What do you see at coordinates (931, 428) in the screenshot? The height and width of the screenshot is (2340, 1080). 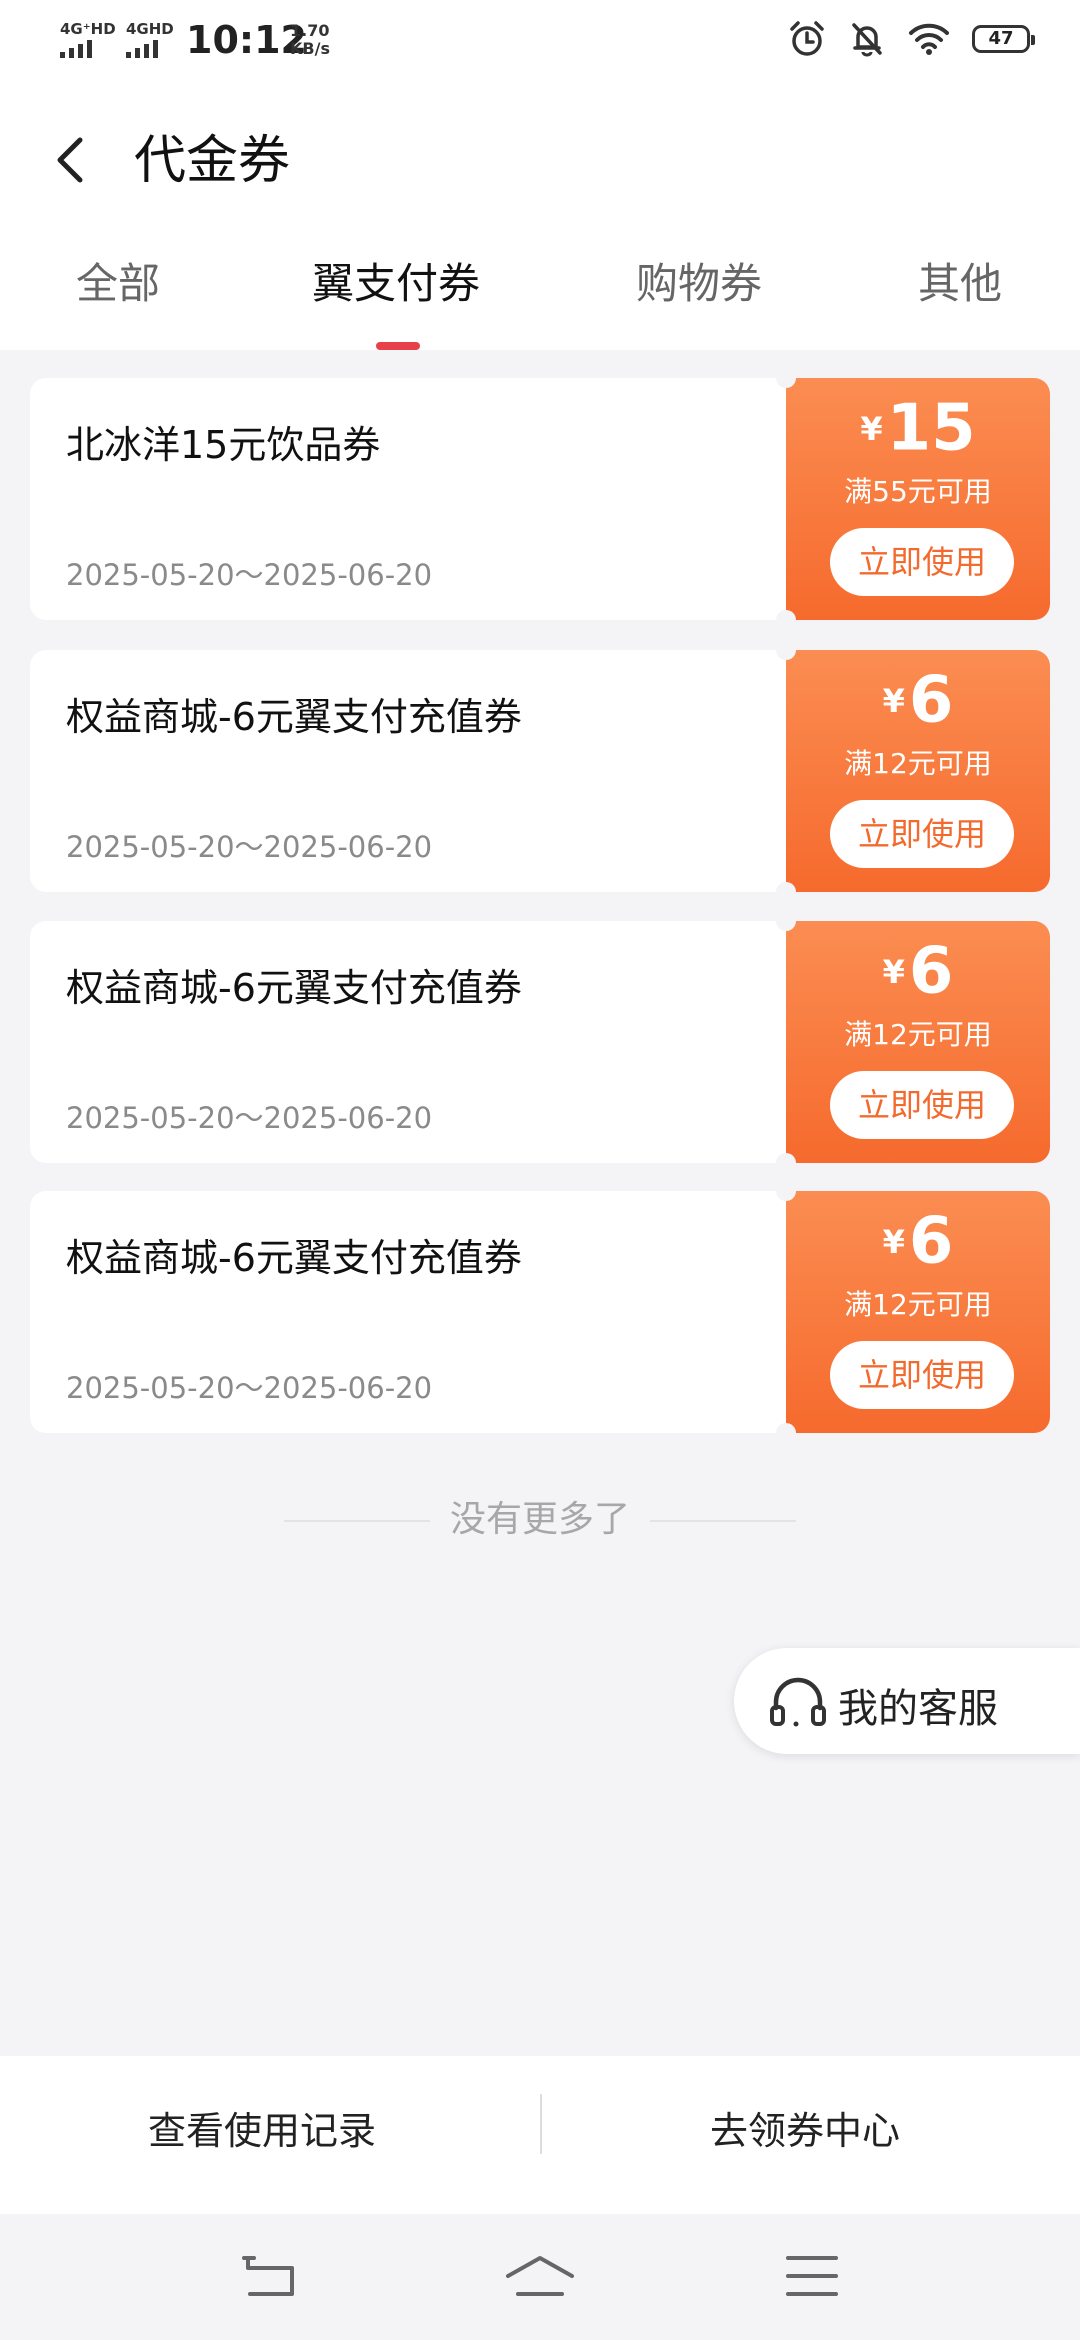 I see `coupon-amount-value: 15` at bounding box center [931, 428].